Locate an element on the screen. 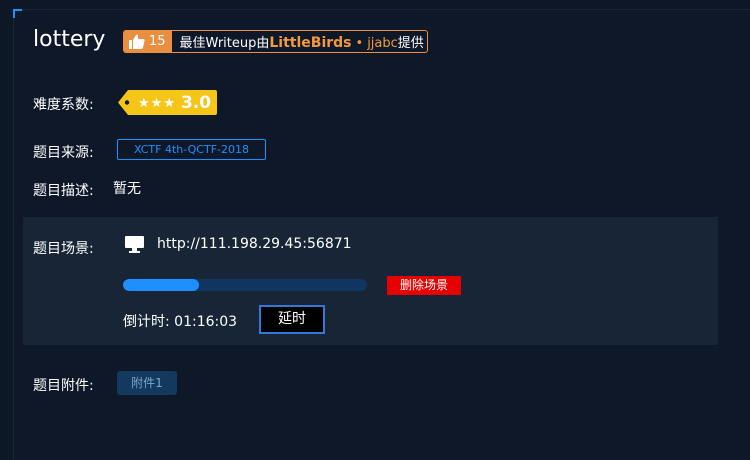 The height and width of the screenshot is (460, 750). attachment-button: 附件1 is located at coordinates (147, 383).